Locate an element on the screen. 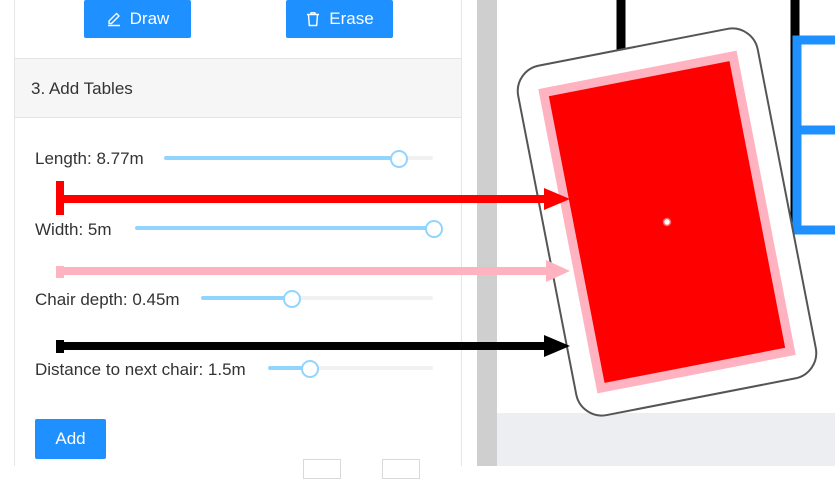 This screenshot has width=835, height=479. width-slider is located at coordinates (289, 228).